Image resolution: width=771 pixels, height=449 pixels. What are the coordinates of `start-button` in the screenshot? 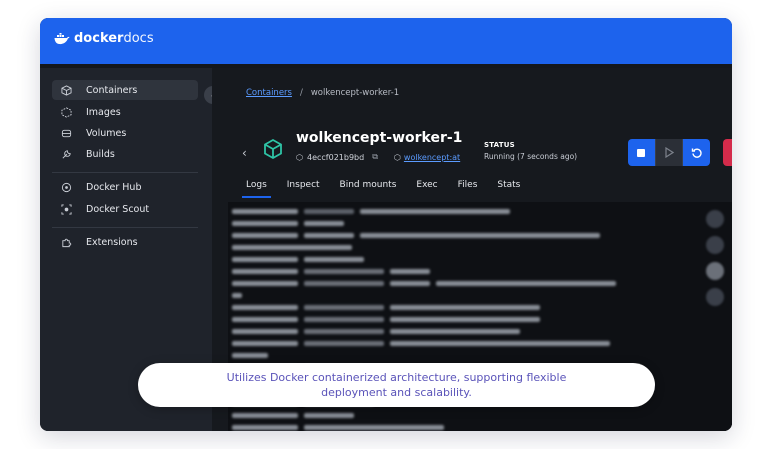 It's located at (669, 152).